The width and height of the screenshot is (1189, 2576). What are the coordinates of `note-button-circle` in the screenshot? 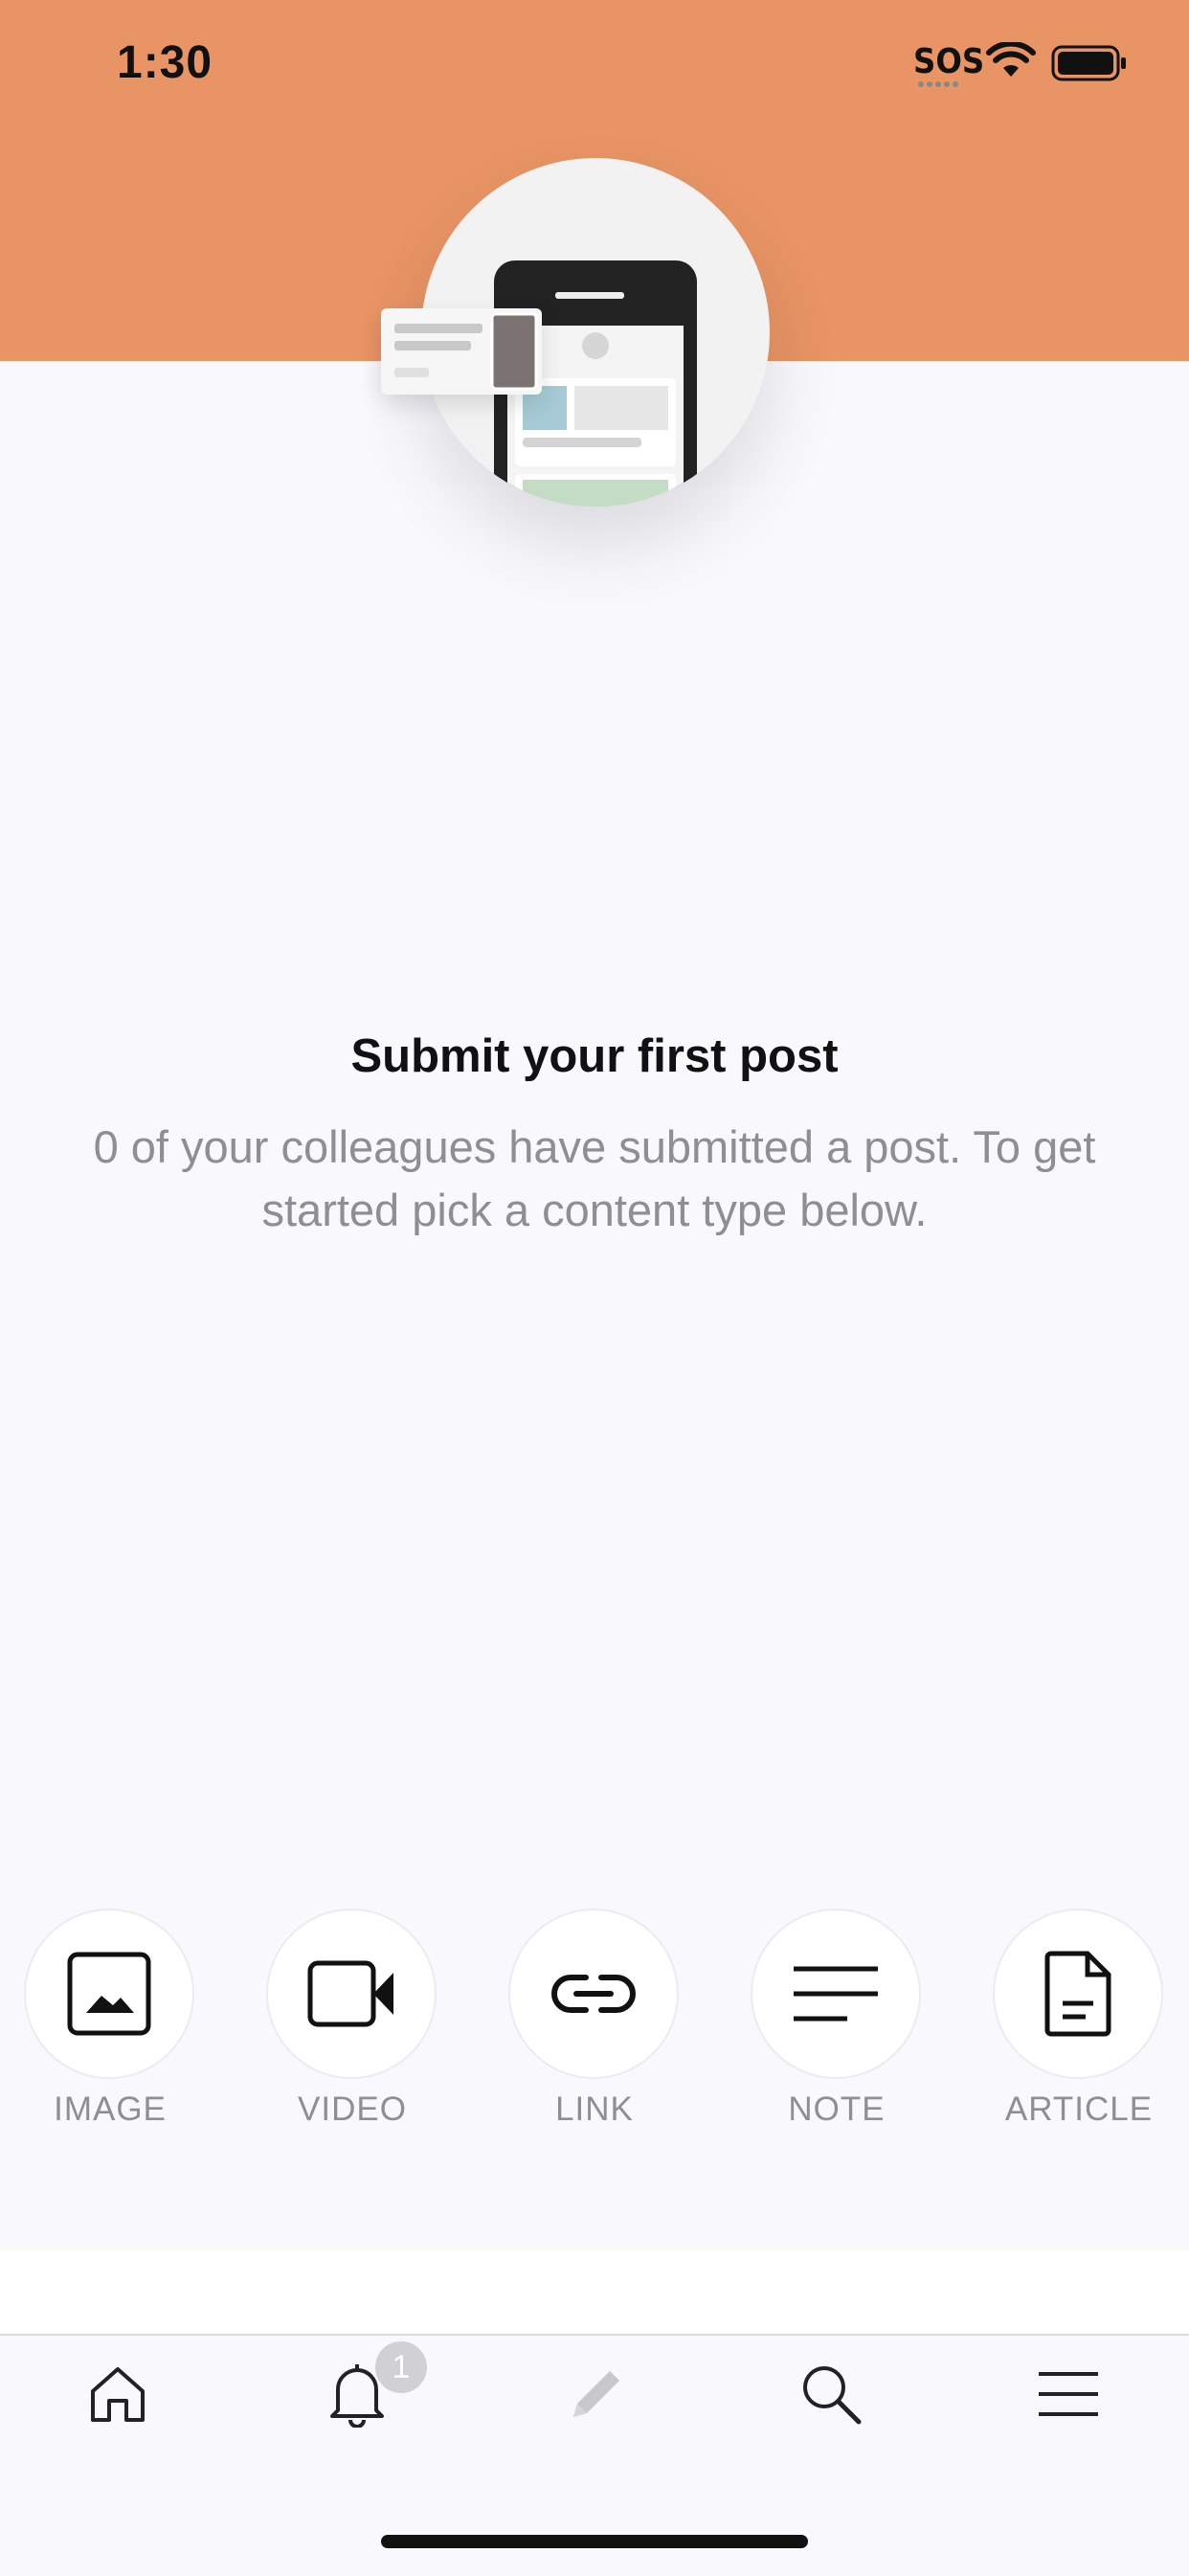 It's located at (836, 1994).